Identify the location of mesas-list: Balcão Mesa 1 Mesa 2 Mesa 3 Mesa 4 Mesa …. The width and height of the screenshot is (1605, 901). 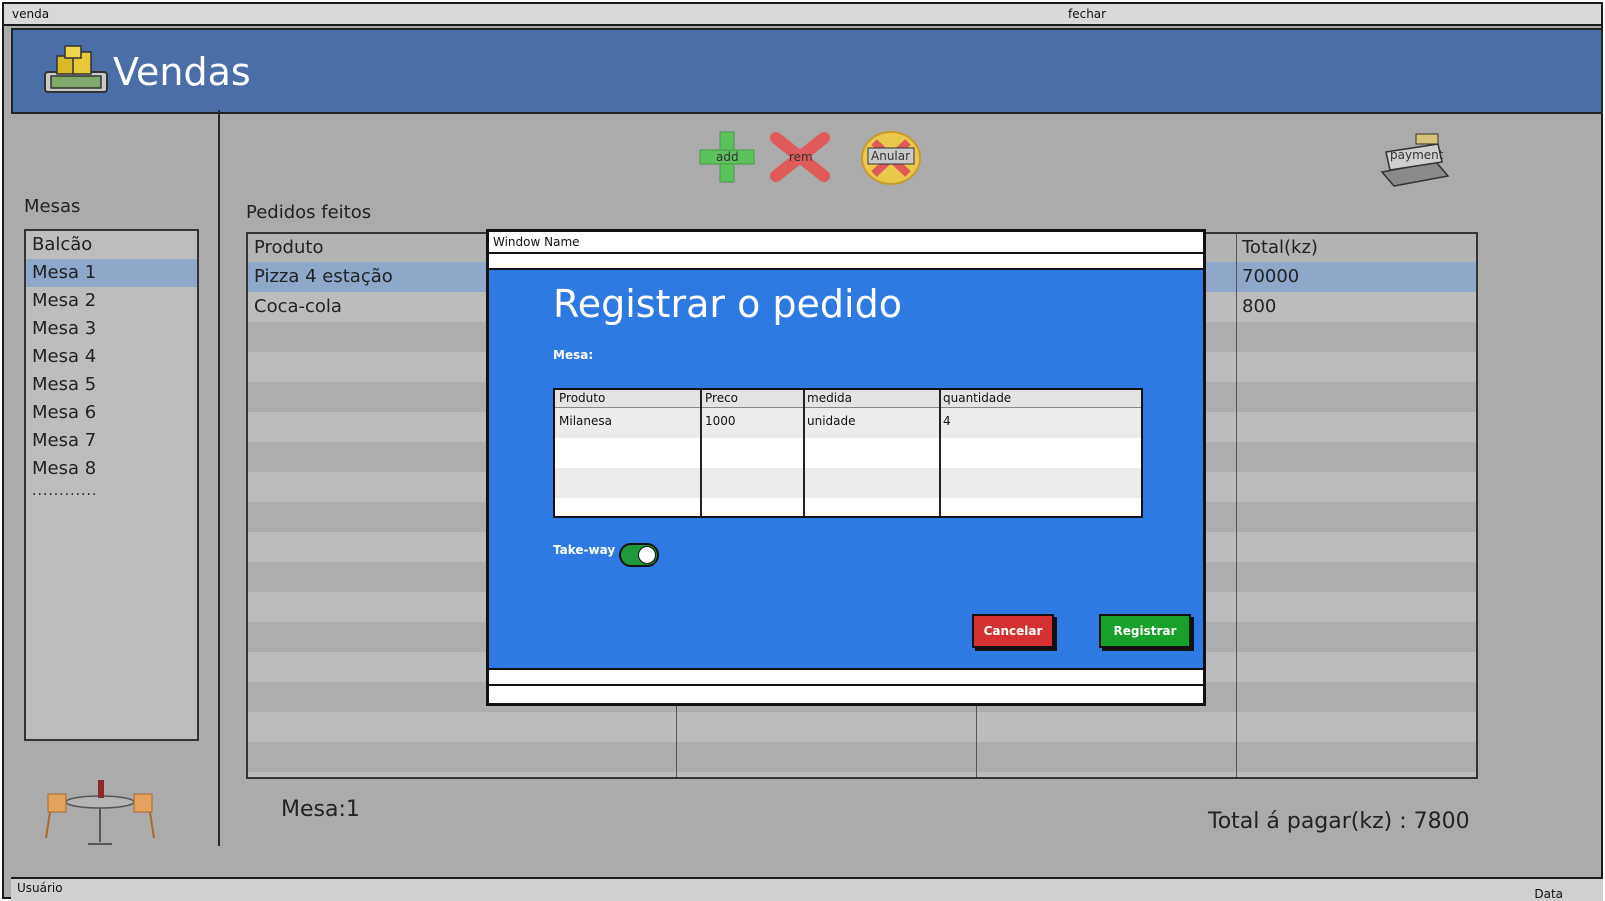
(111, 485).